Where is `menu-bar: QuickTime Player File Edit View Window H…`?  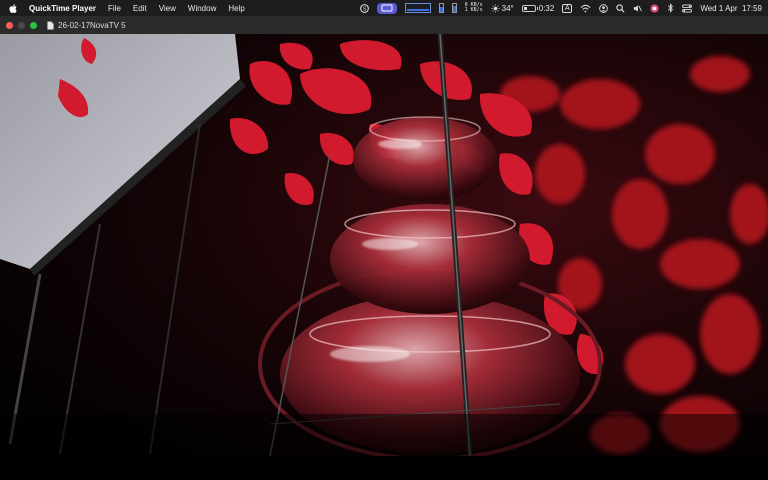
menu-bar: QuickTime Player File Edit View Window H… is located at coordinates (384, 8).